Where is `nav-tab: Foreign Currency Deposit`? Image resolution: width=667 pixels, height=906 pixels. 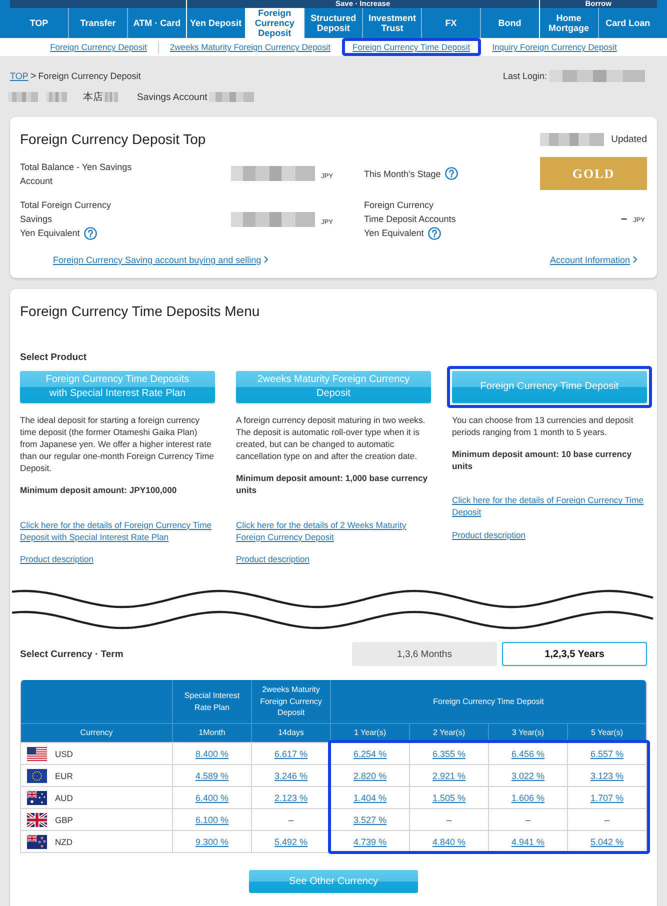 nav-tab: Foreign Currency Deposit is located at coordinates (274, 23).